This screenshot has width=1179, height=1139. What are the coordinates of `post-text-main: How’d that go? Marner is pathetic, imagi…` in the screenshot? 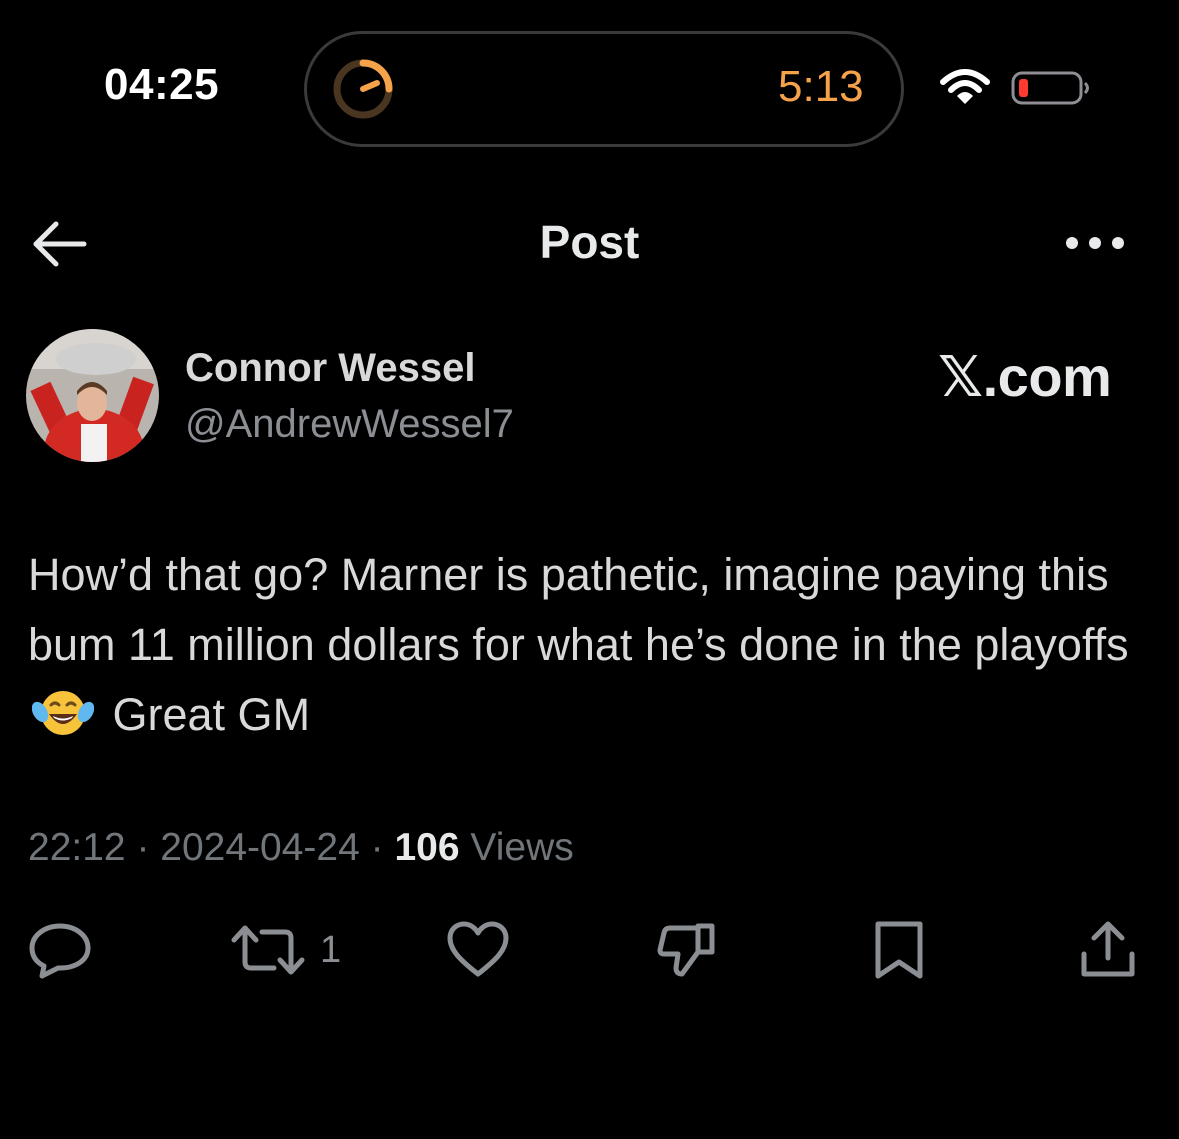 It's located at (578, 609).